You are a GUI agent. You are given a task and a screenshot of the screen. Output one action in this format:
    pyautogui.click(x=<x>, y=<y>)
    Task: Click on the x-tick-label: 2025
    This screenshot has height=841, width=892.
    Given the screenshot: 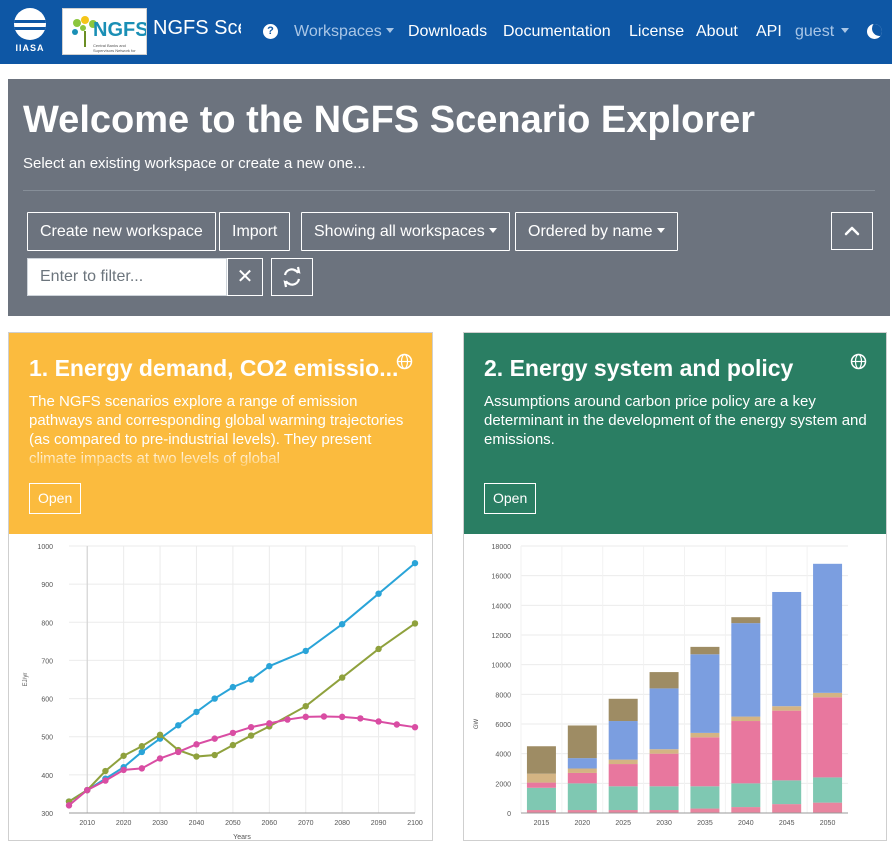 What is the action you would take?
    pyautogui.click(x=623, y=823)
    